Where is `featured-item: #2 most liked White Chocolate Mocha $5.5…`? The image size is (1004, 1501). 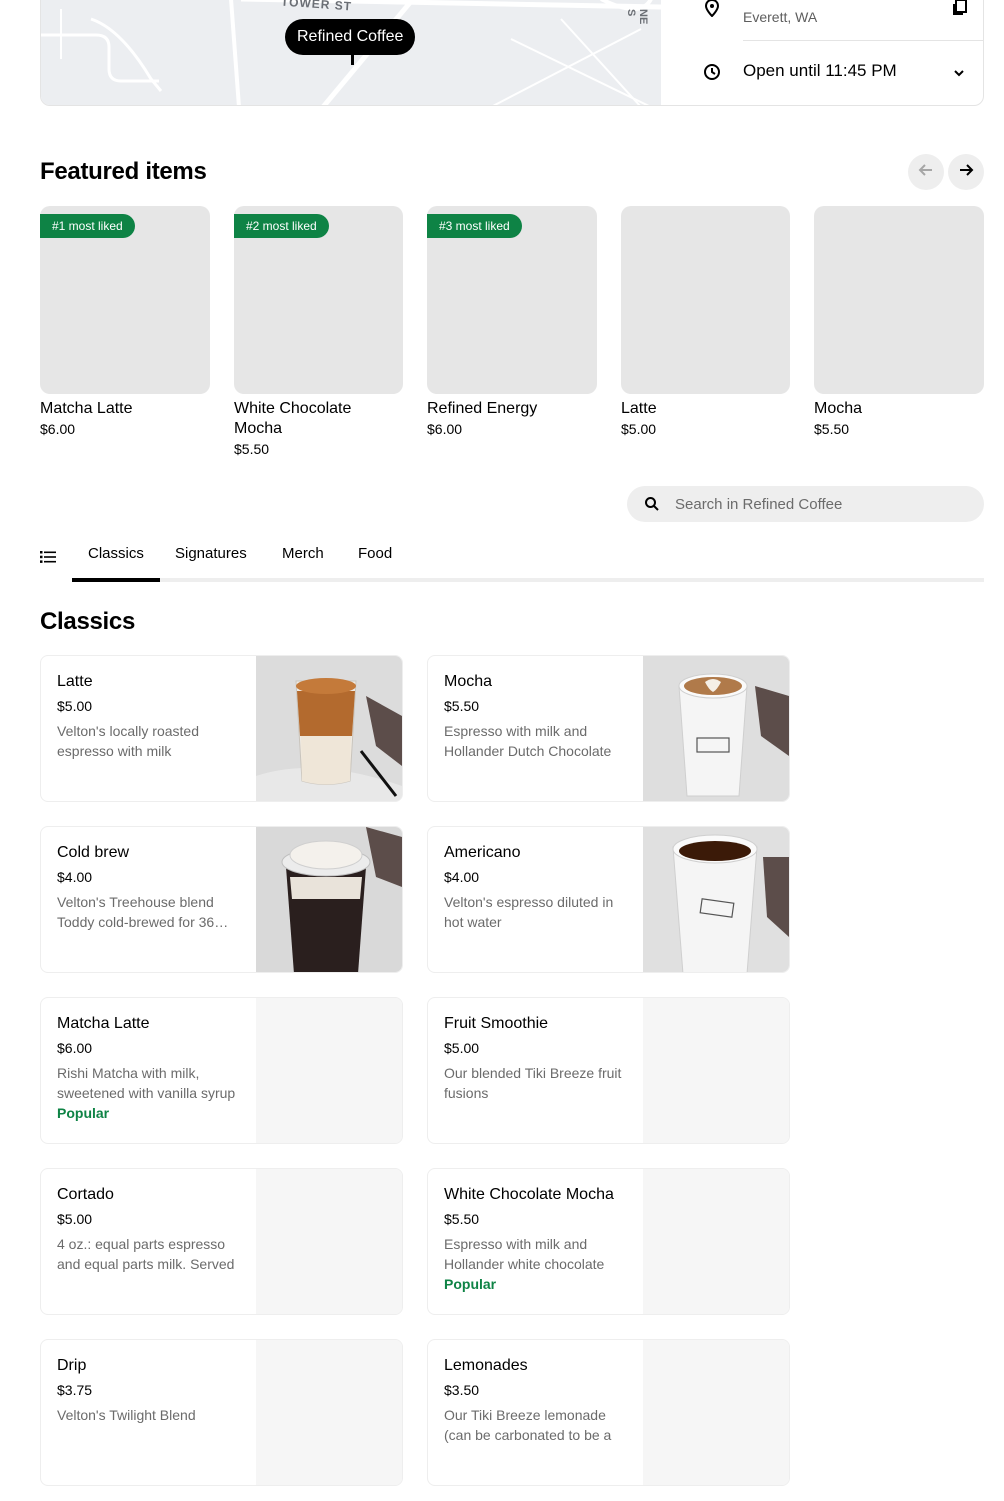 featured-item: #2 most liked White Chocolate Mocha $5.5… is located at coordinates (318, 331).